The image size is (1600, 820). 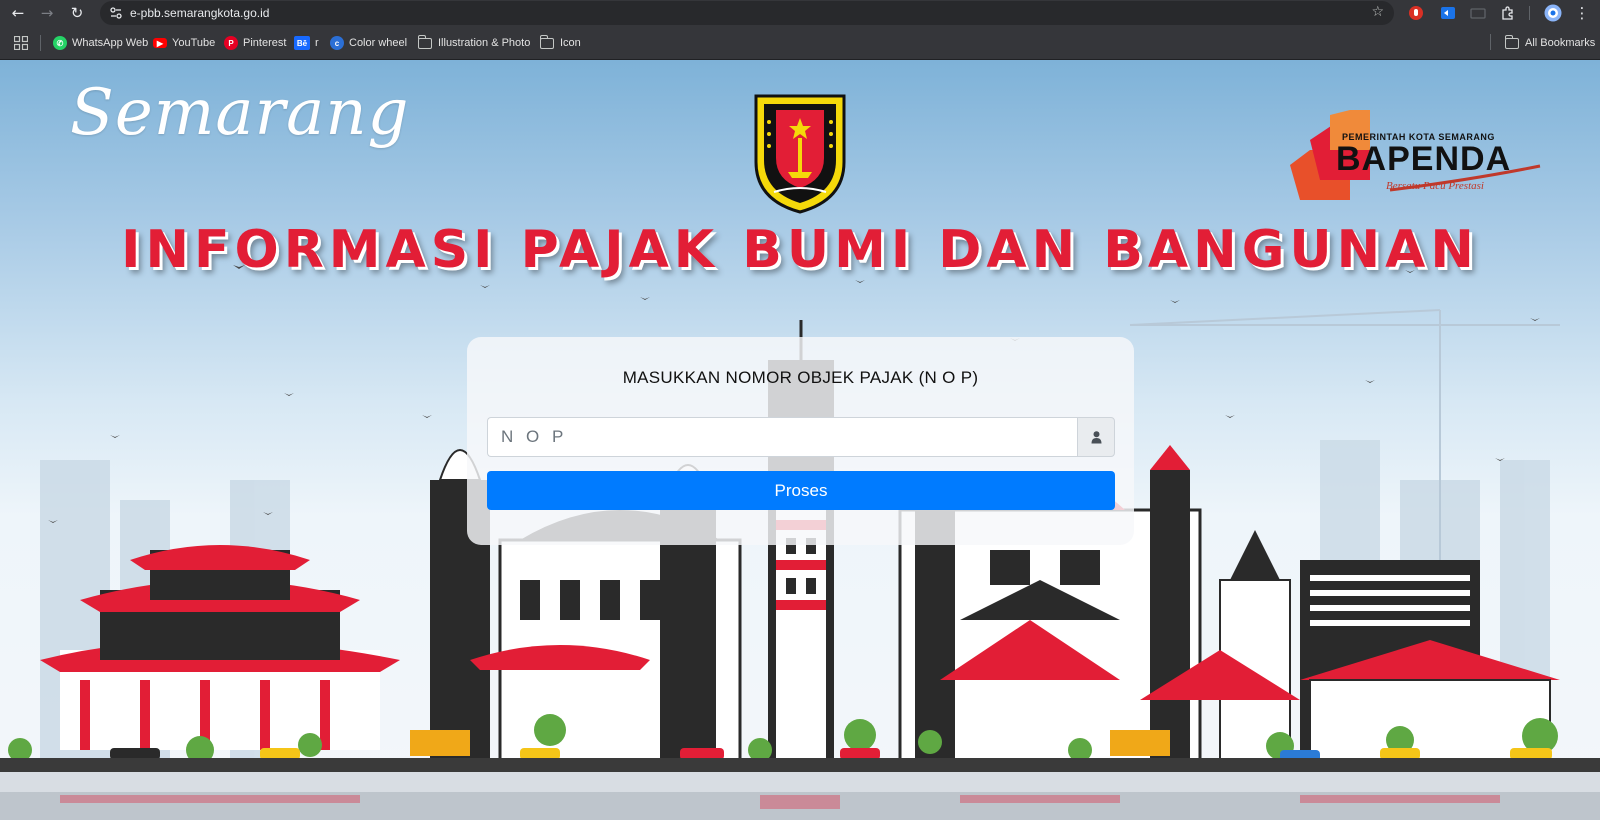 I want to click on bookmark-label: Illustration & Photo, so click(x=484, y=43).